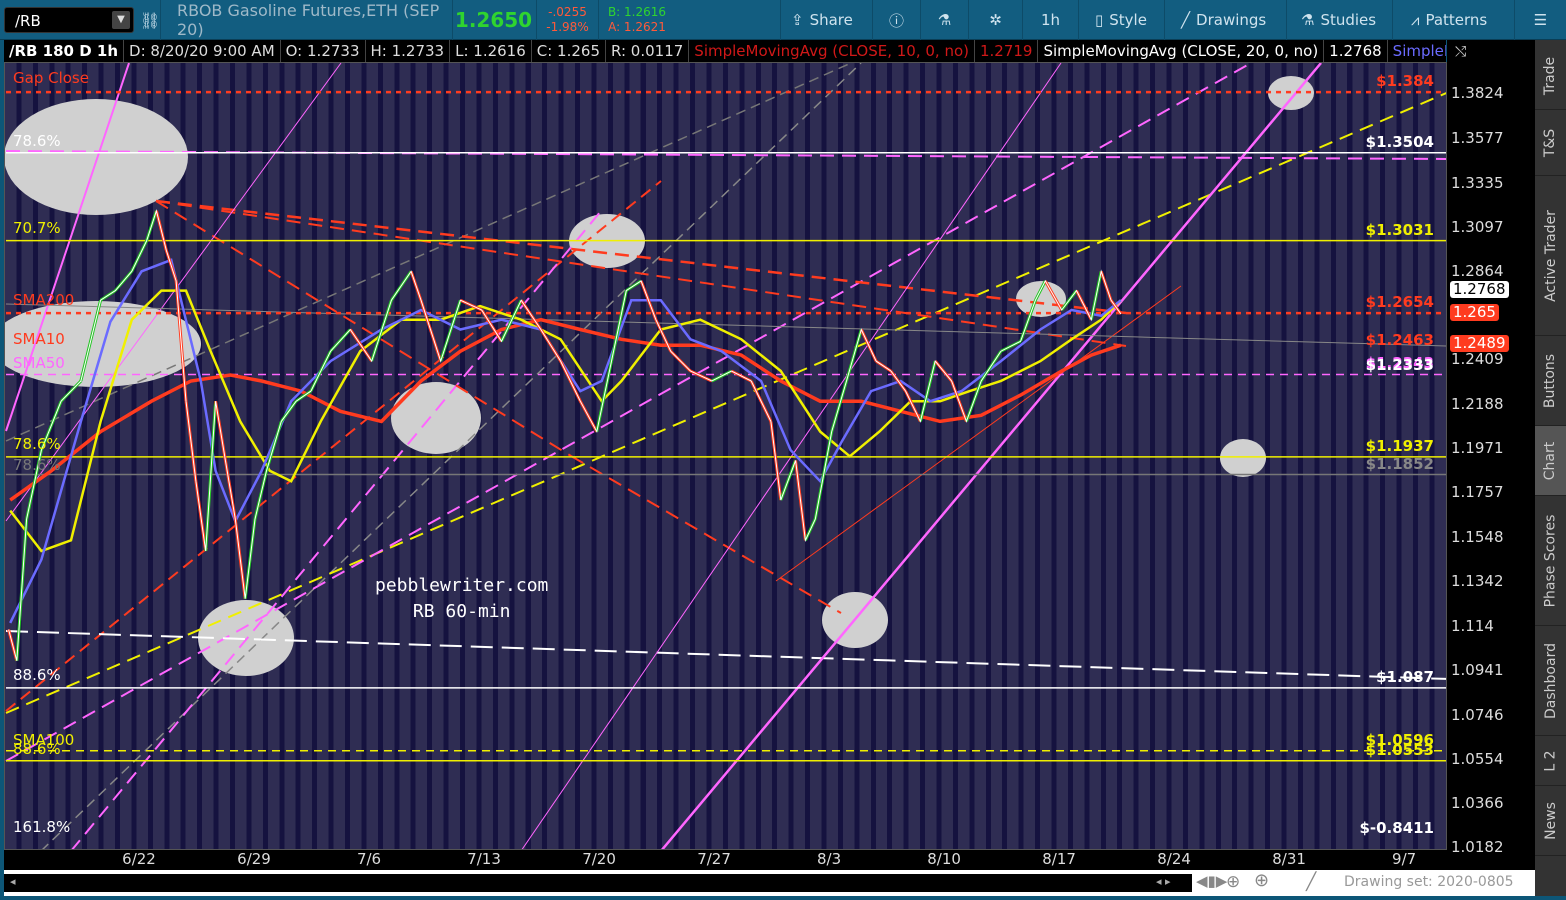  I want to click on study-sma20: SimpleMovingAvg (CLOSE, 20, 0, no), so click(1181, 51).